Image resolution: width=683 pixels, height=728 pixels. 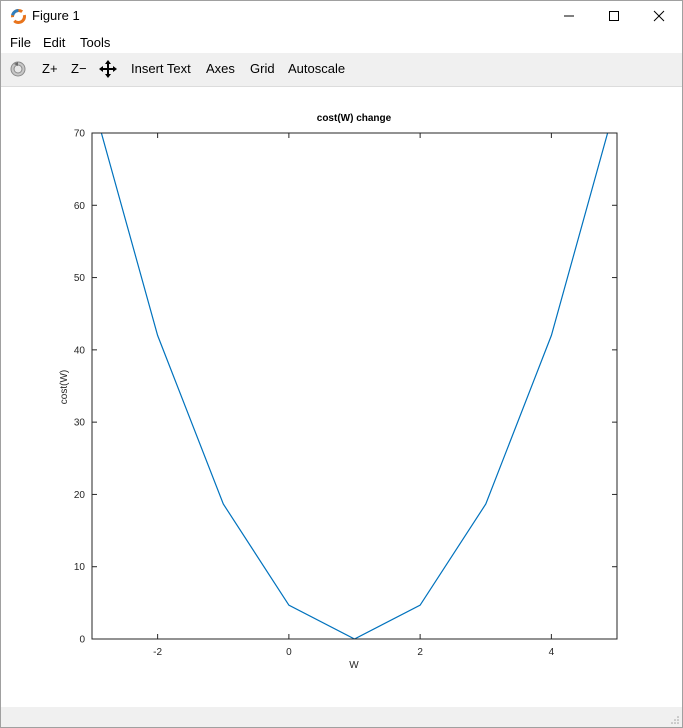 I want to click on insert-text-button: Insert Text, so click(x=161, y=68).